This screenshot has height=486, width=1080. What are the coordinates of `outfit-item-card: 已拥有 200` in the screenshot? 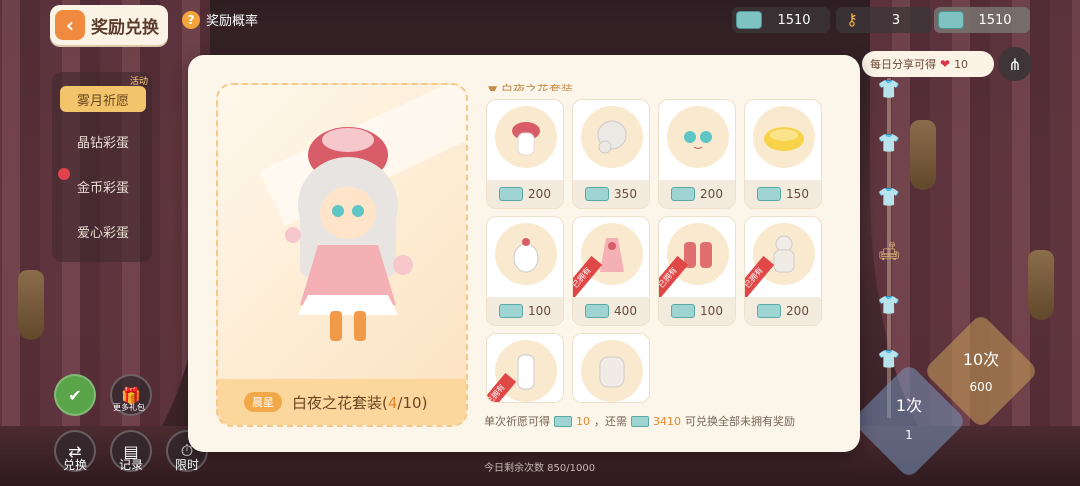 It's located at (783, 271).